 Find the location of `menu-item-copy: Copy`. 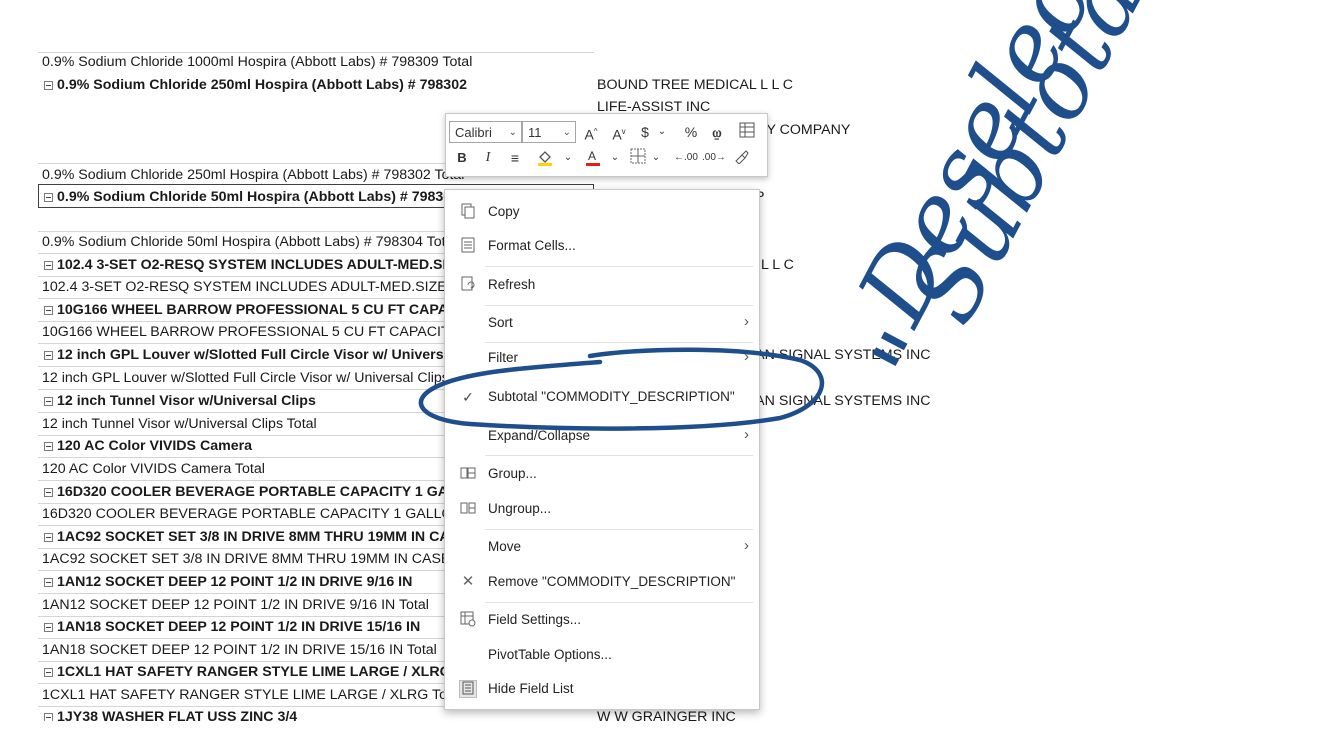

menu-item-copy: Copy is located at coordinates (602, 213).